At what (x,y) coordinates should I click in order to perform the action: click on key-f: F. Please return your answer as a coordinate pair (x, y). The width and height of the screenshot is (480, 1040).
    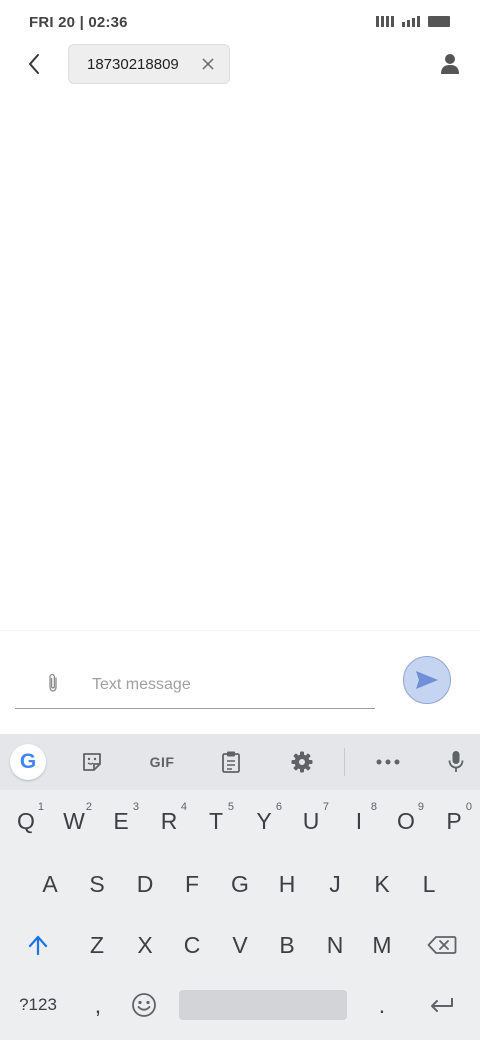
    Looking at the image, I should click on (192, 884).